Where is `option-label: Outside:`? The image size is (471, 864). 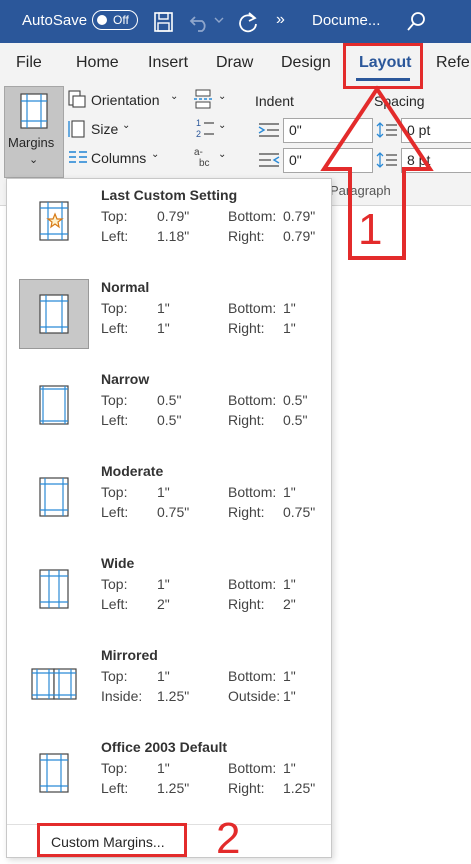
option-label: Outside: is located at coordinates (254, 696).